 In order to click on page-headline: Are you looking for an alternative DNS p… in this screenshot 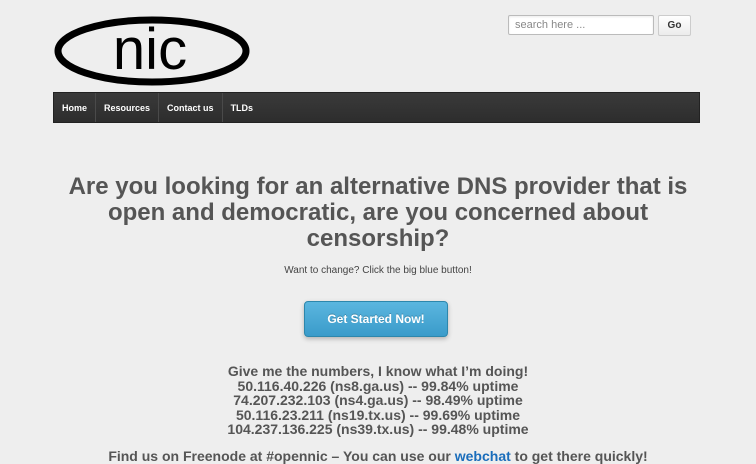, I will do `click(378, 212)`.